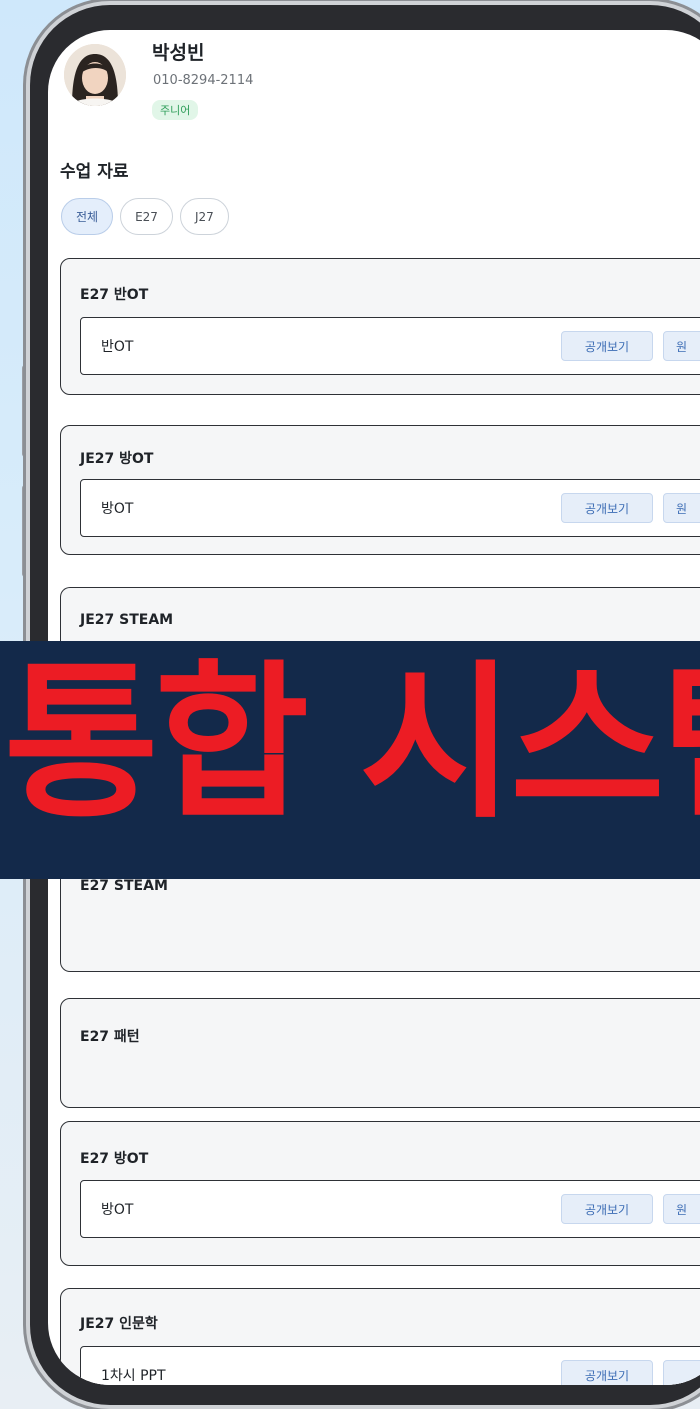  I want to click on banner-text: 통합 시스템, so click(352, 743).